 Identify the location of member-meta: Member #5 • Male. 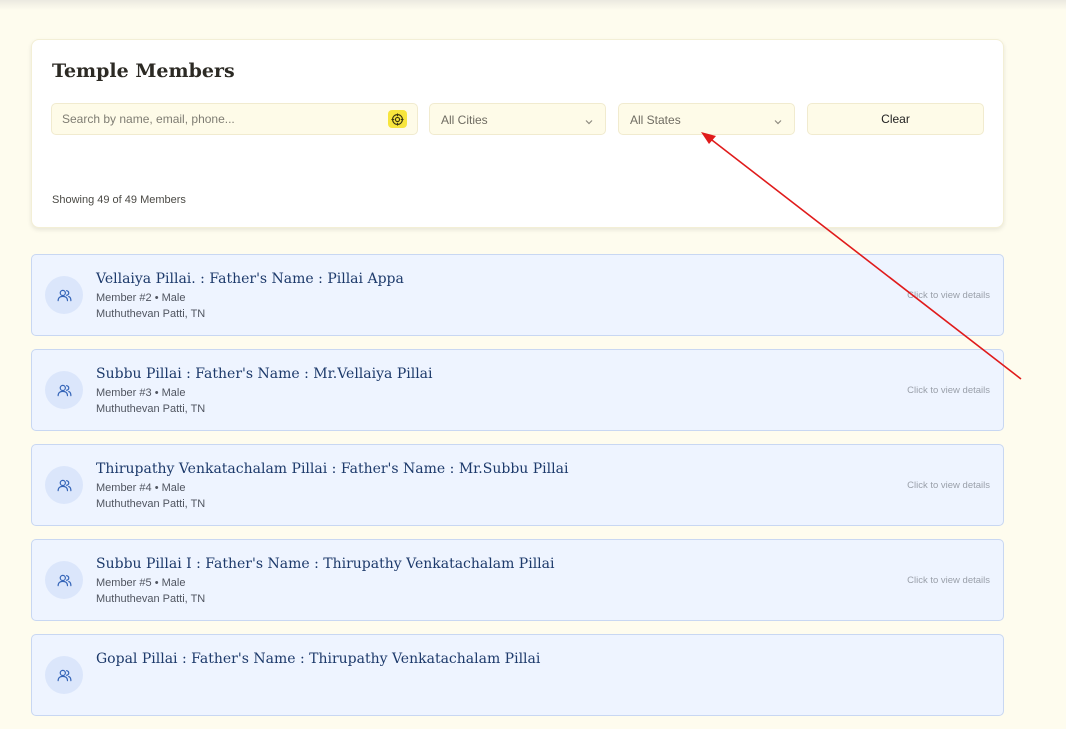
(141, 583).